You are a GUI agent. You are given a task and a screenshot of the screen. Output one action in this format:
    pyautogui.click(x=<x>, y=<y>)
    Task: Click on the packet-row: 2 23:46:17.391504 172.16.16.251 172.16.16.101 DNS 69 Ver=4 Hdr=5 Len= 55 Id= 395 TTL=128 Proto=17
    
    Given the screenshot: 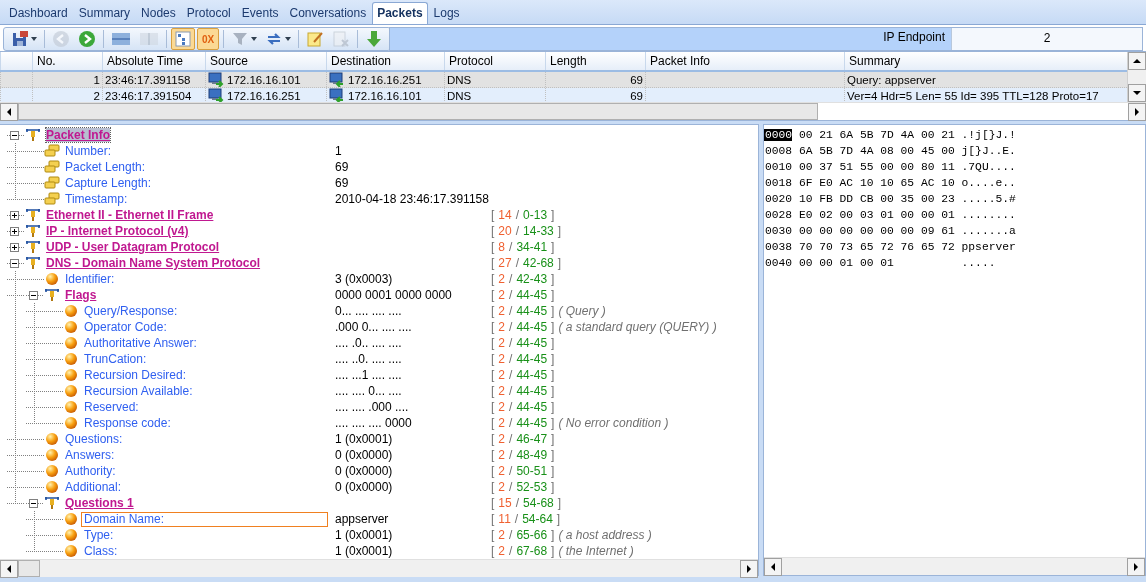 What is the action you would take?
    pyautogui.click(x=563, y=95)
    